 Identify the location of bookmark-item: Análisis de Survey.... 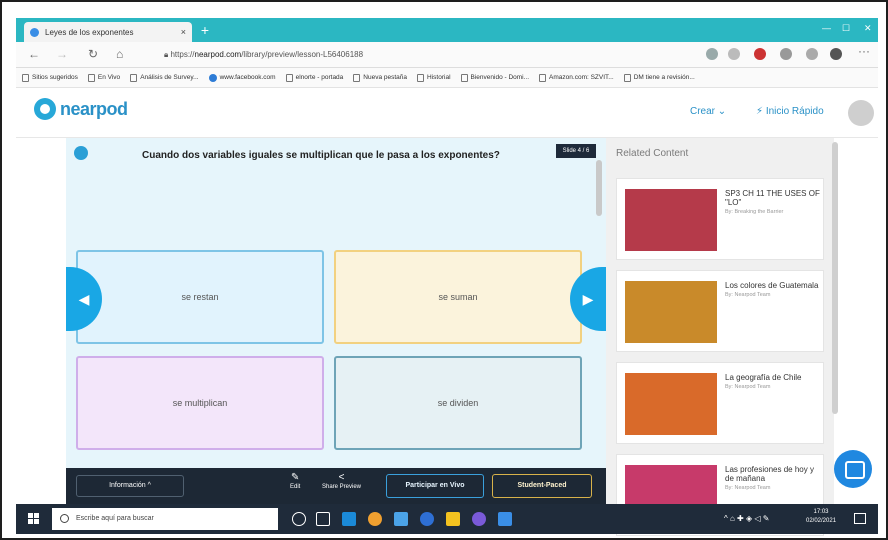
(164, 77).